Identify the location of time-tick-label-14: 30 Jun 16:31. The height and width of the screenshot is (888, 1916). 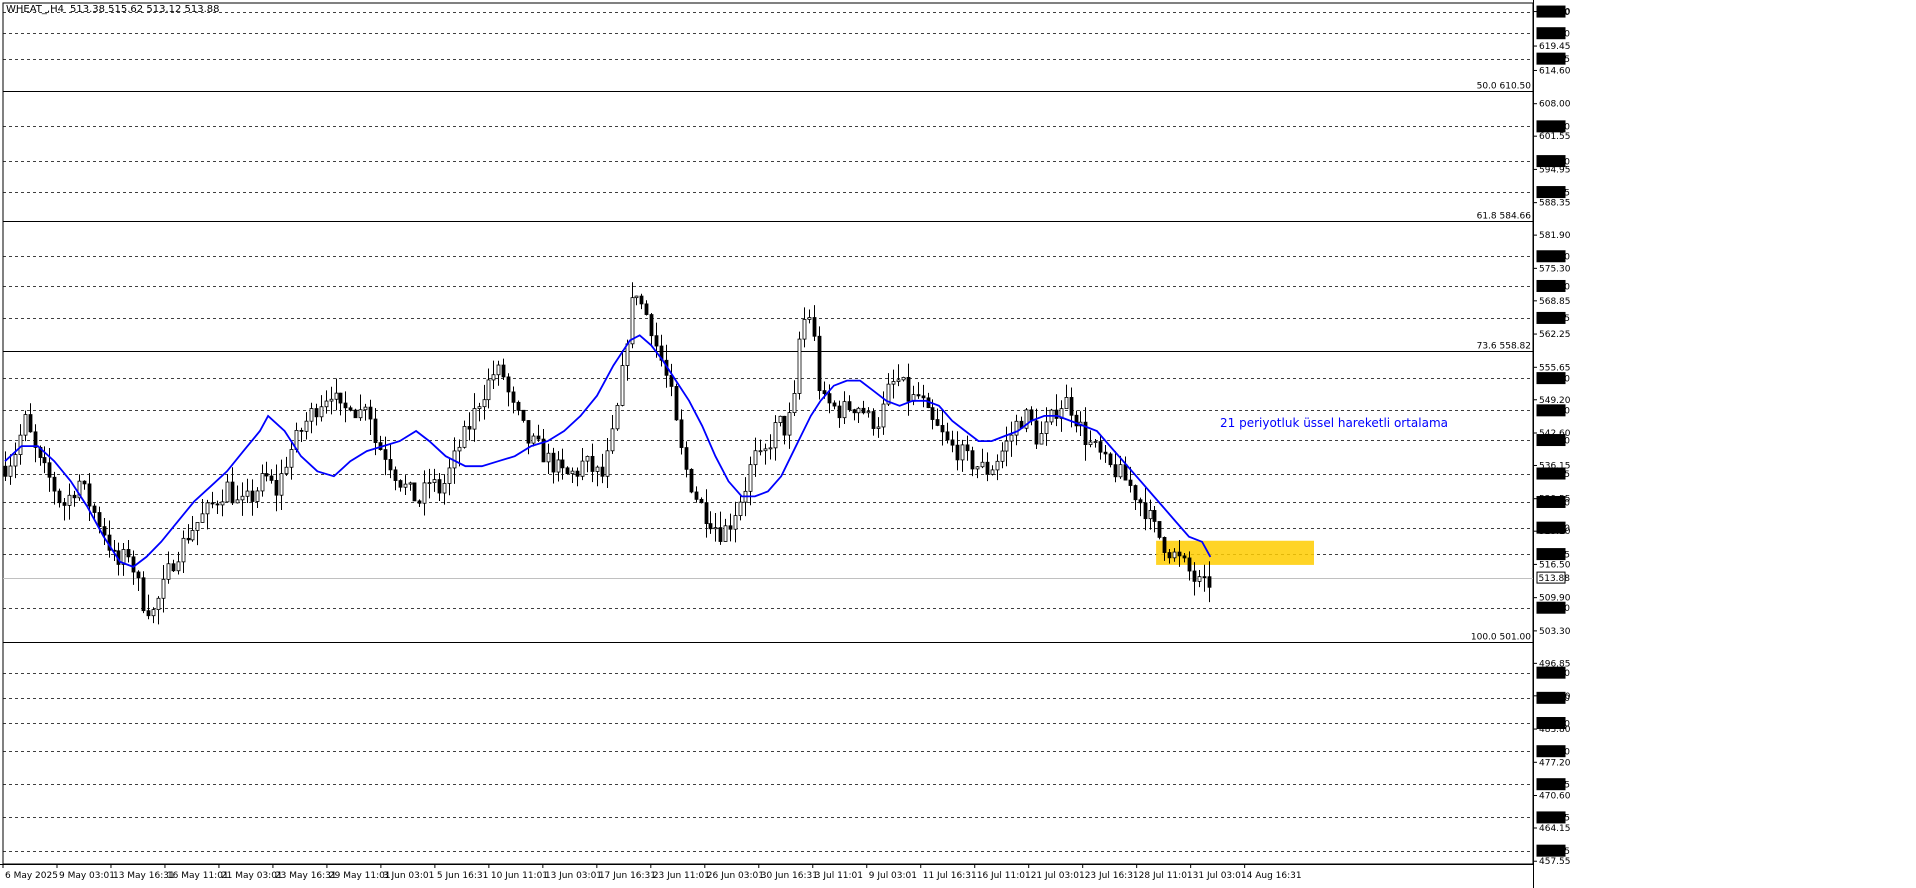
(789, 876).